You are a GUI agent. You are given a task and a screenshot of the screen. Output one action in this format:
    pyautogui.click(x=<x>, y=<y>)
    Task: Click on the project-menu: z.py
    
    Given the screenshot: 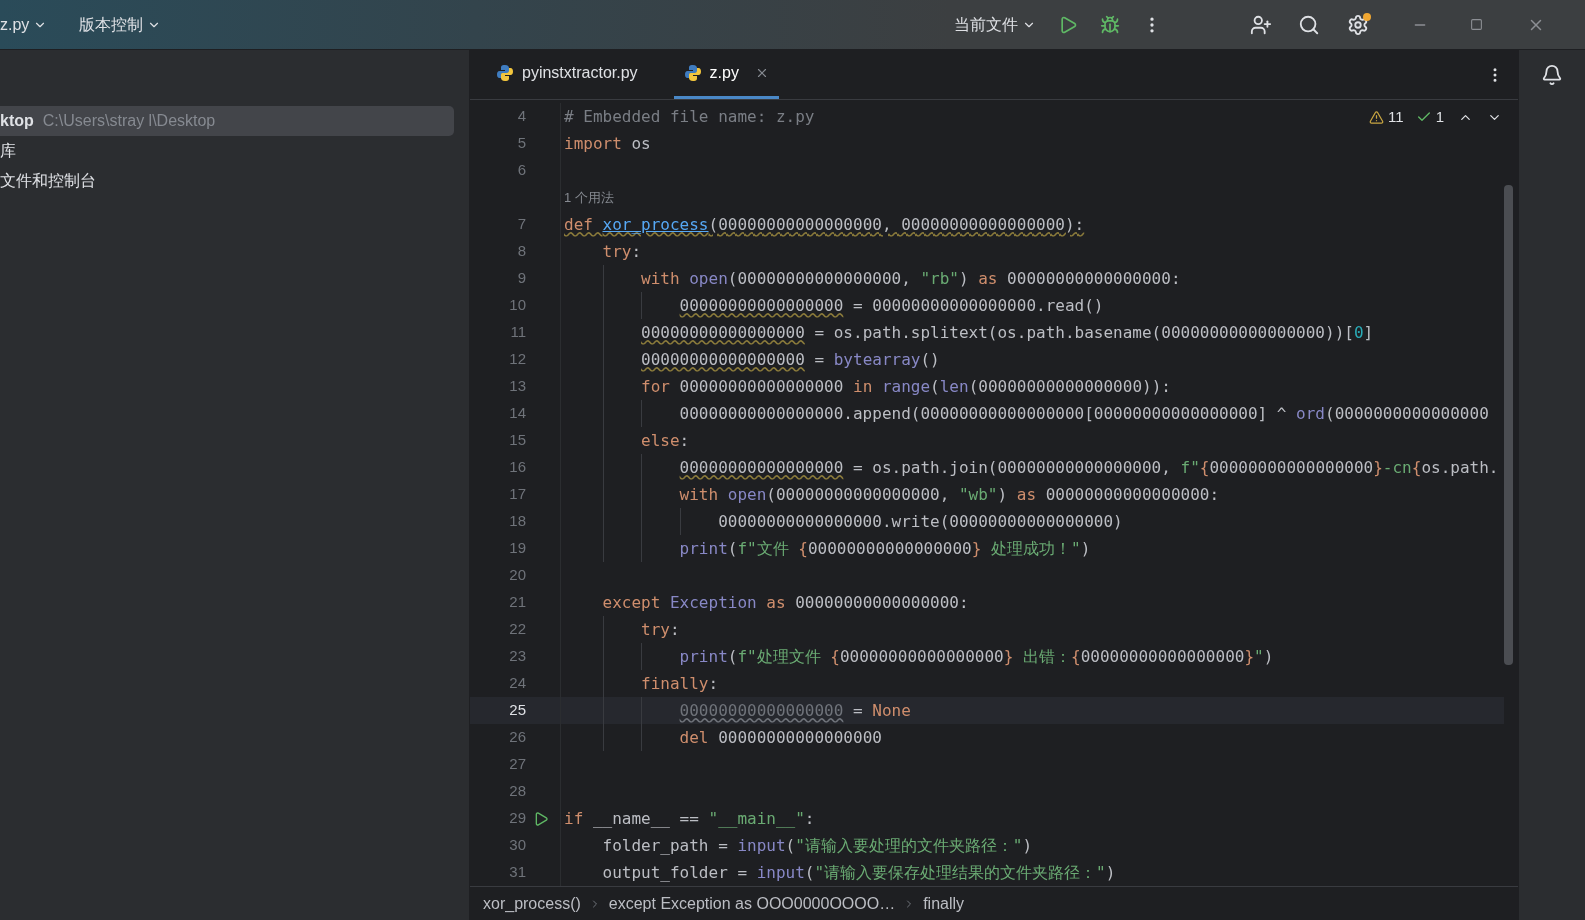 What is the action you would take?
    pyautogui.click(x=28, y=24)
    